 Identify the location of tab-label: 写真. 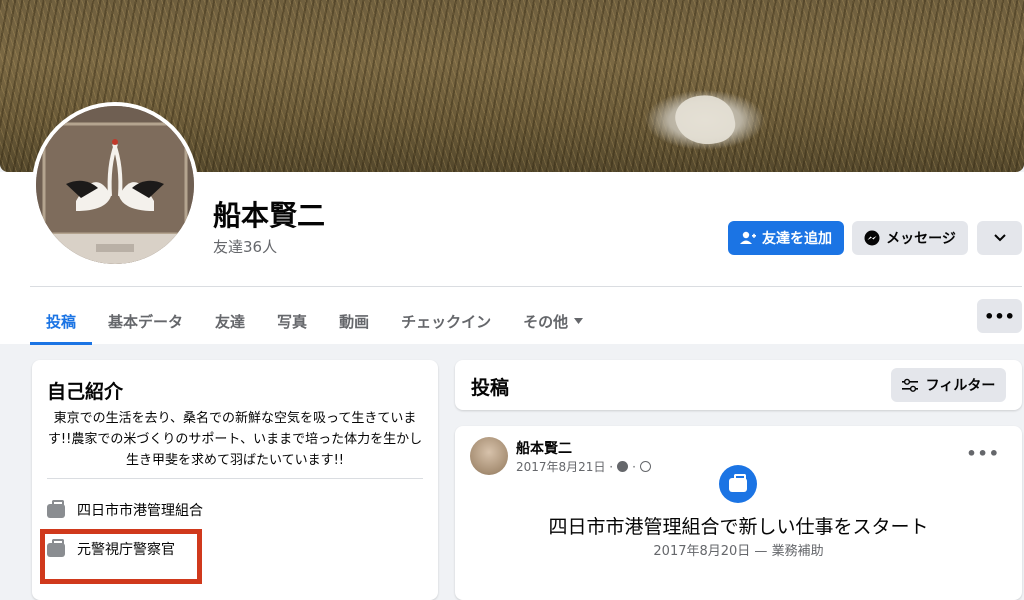
(292, 321).